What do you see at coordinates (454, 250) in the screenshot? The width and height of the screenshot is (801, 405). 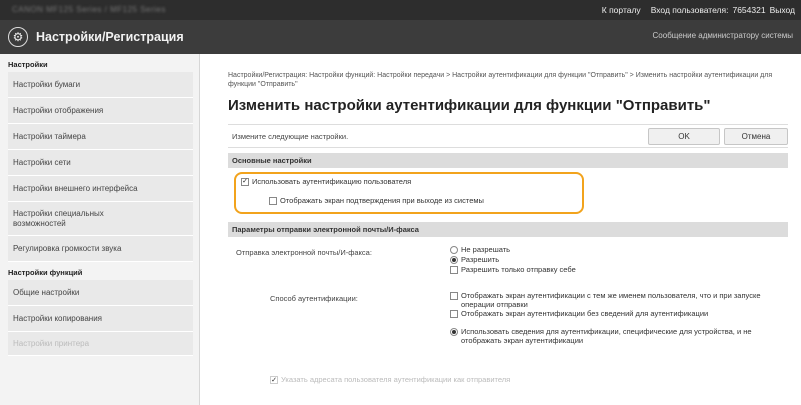 I see `email-send-deny-radio` at bounding box center [454, 250].